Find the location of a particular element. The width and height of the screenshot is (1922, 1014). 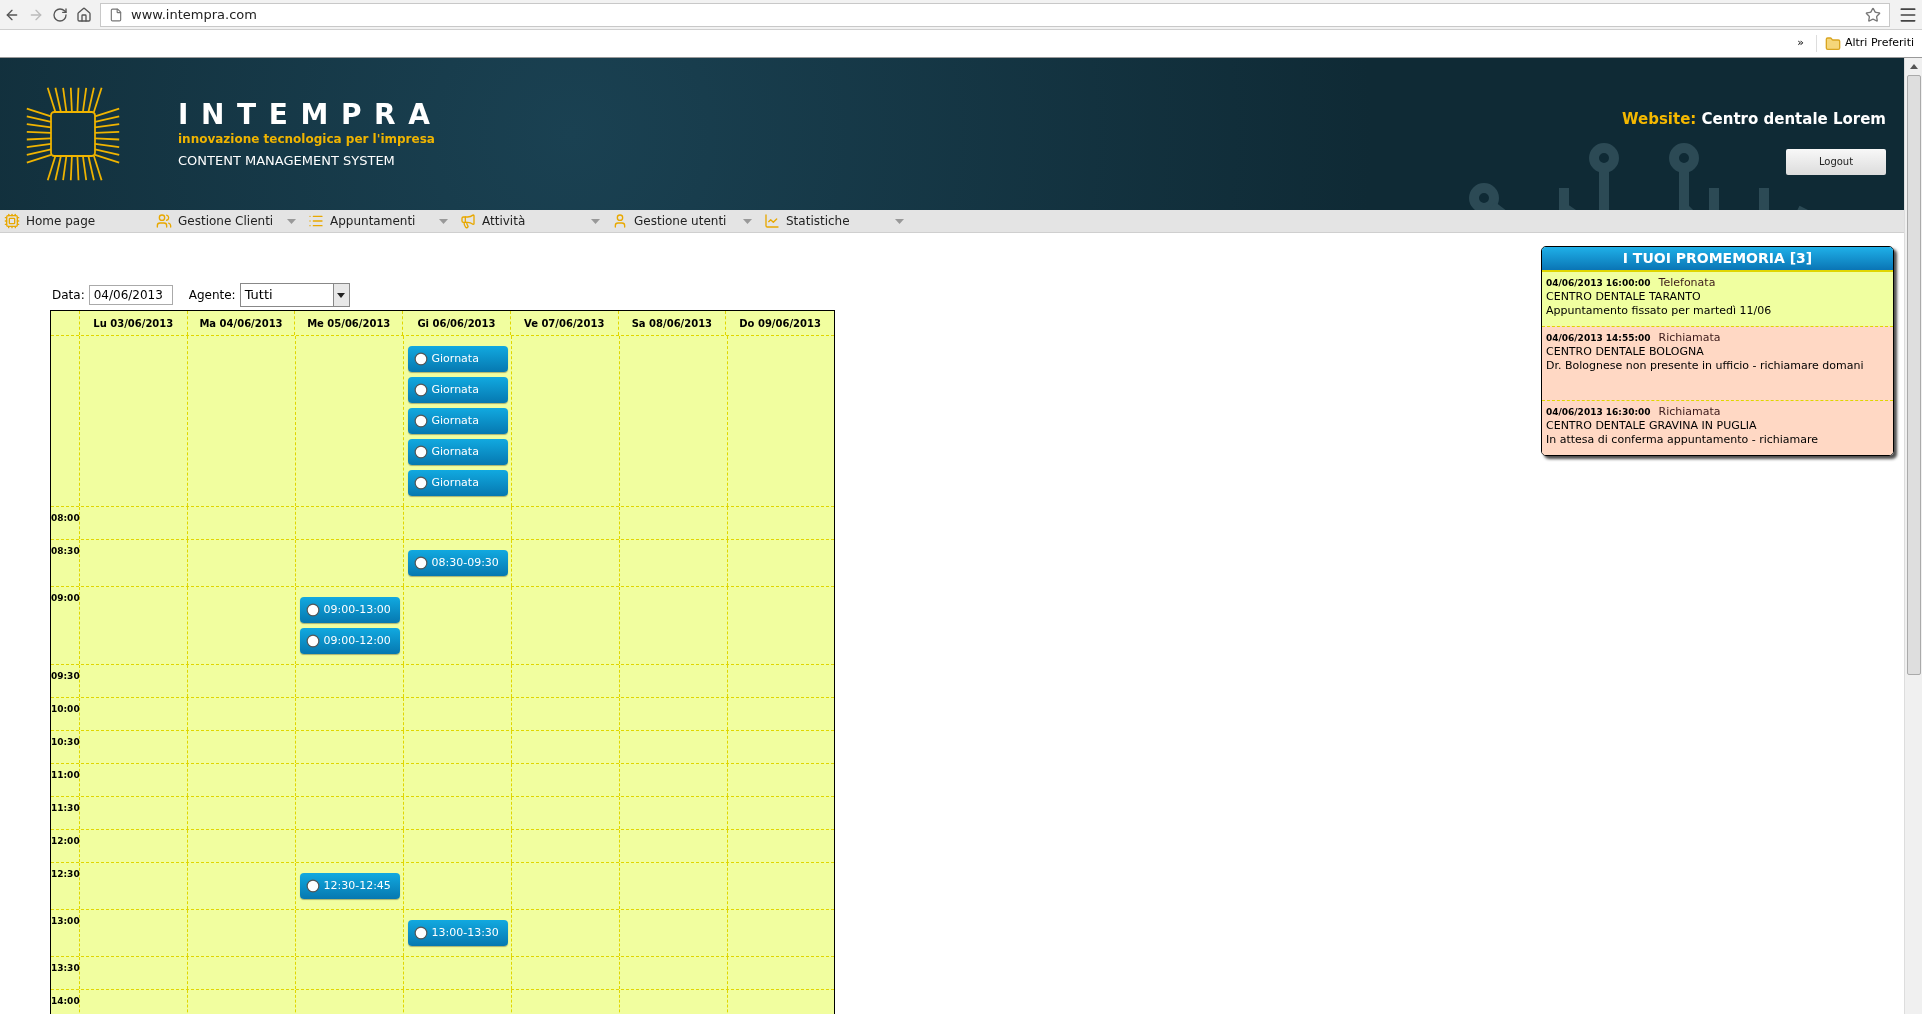

nav-item: Attività is located at coordinates (523, 221).